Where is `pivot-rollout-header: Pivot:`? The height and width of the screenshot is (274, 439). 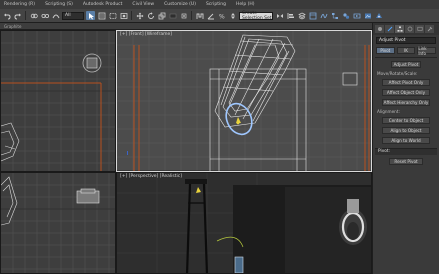
pivot-rollout-header: Pivot: is located at coordinates (406, 151).